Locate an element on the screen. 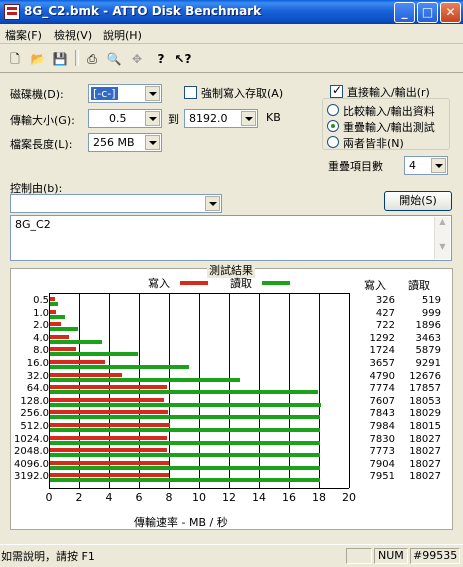  compare-radio is located at coordinates (333, 110).